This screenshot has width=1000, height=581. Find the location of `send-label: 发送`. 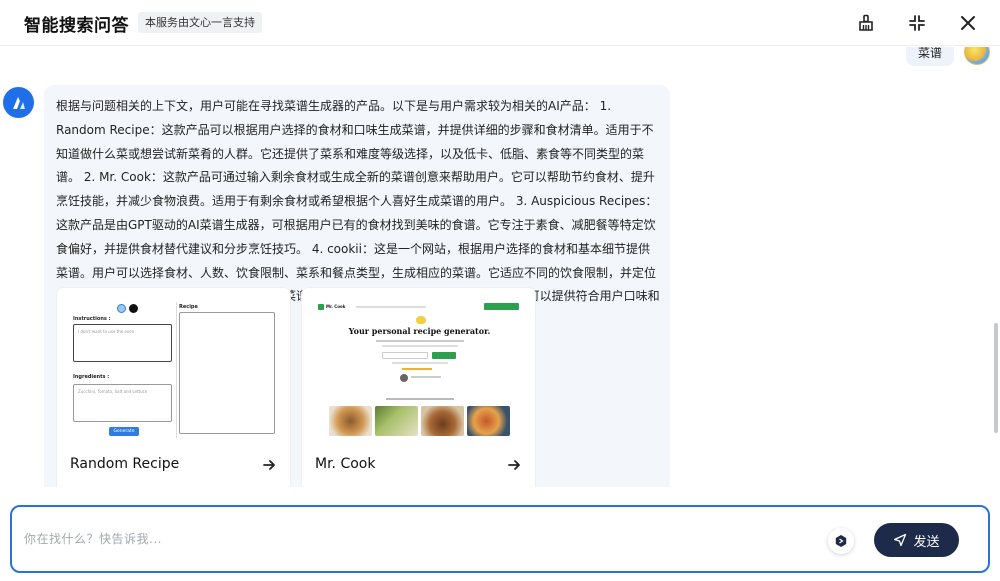

send-label: 发送 is located at coordinates (926, 542).